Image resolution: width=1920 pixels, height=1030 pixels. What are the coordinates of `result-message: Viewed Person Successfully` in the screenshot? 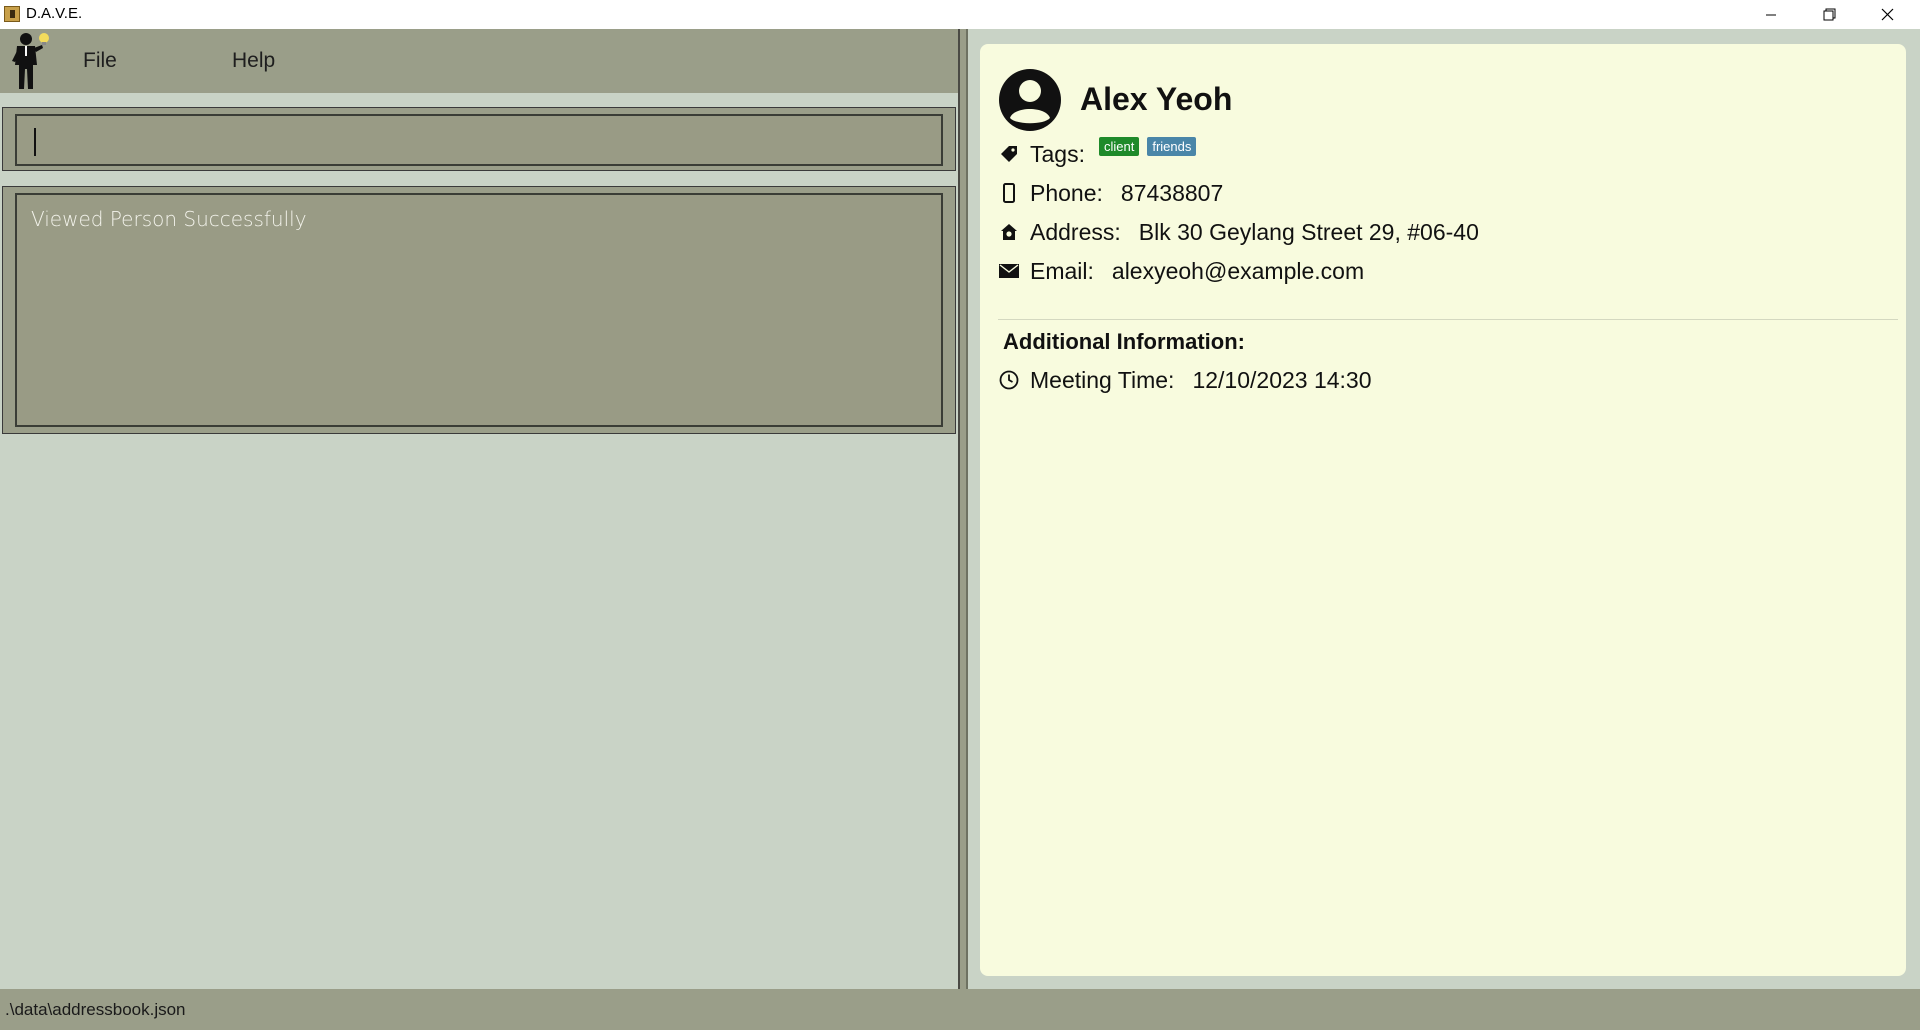 It's located at (169, 219).